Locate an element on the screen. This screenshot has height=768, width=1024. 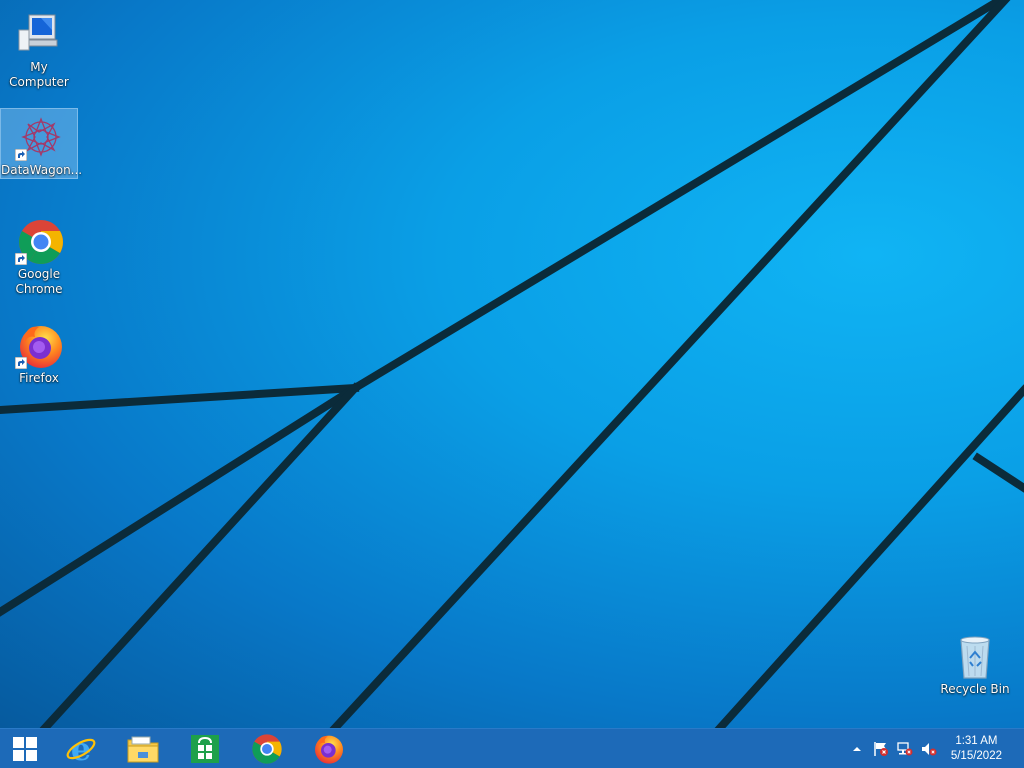
taskbar-file-explorer is located at coordinates (143, 748).